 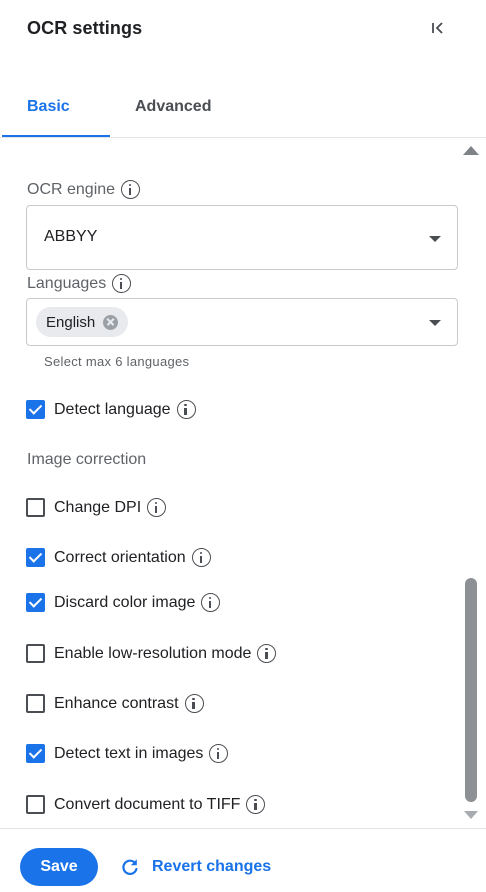 I want to click on enhance-contrast-label: Enhance contrast, so click(x=116, y=703).